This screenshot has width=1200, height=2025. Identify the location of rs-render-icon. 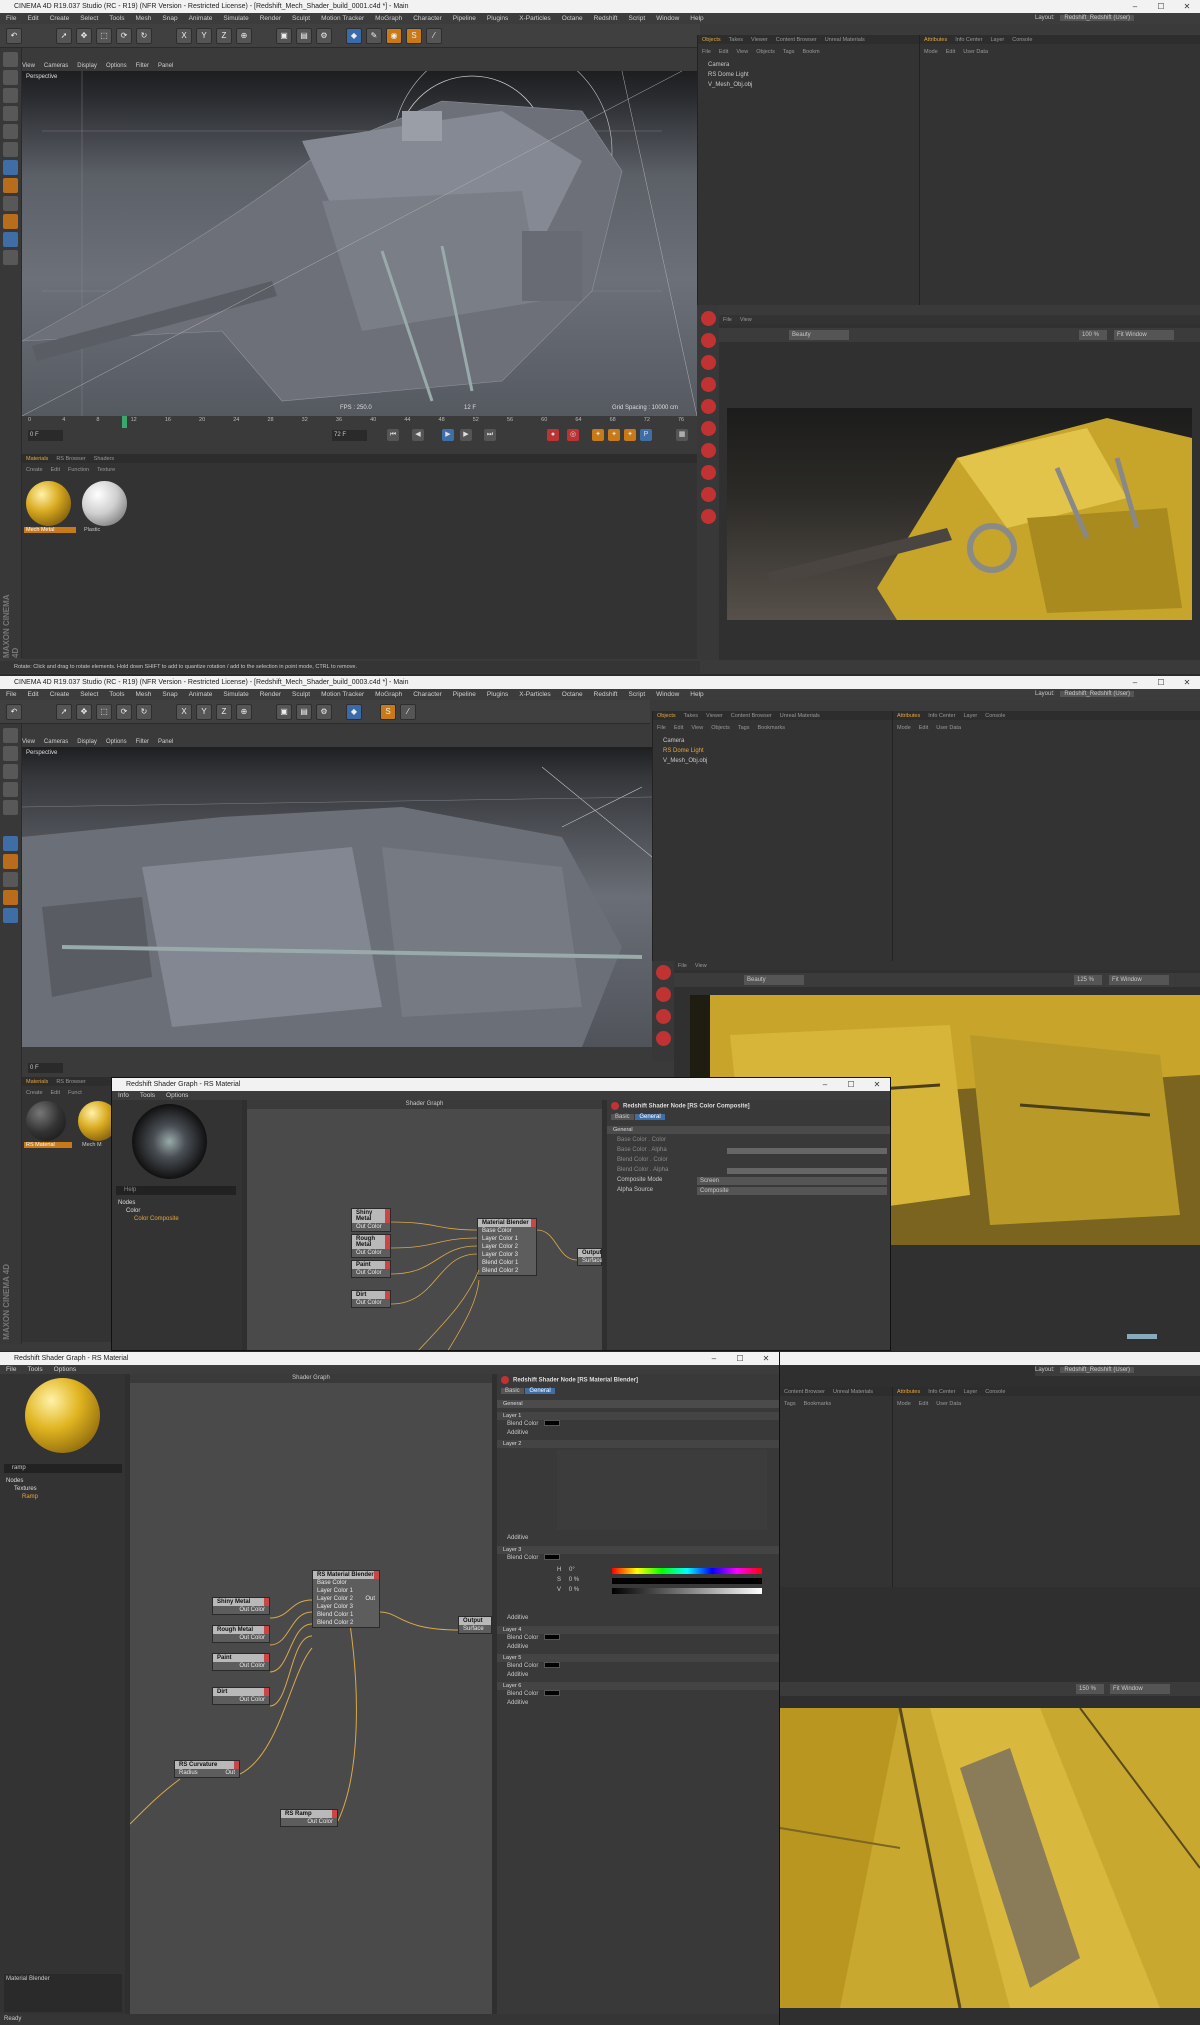
(708, 318).